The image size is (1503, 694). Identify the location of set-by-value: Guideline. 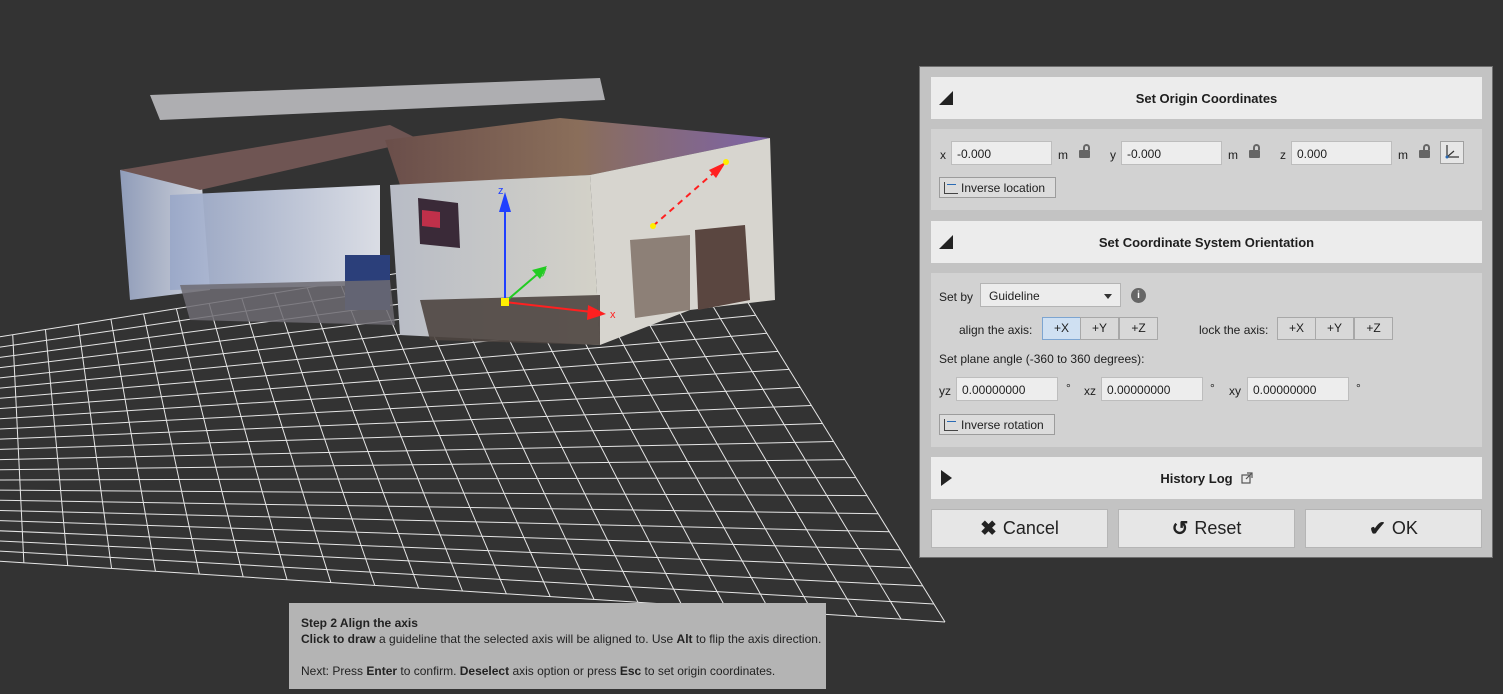
(1014, 296).